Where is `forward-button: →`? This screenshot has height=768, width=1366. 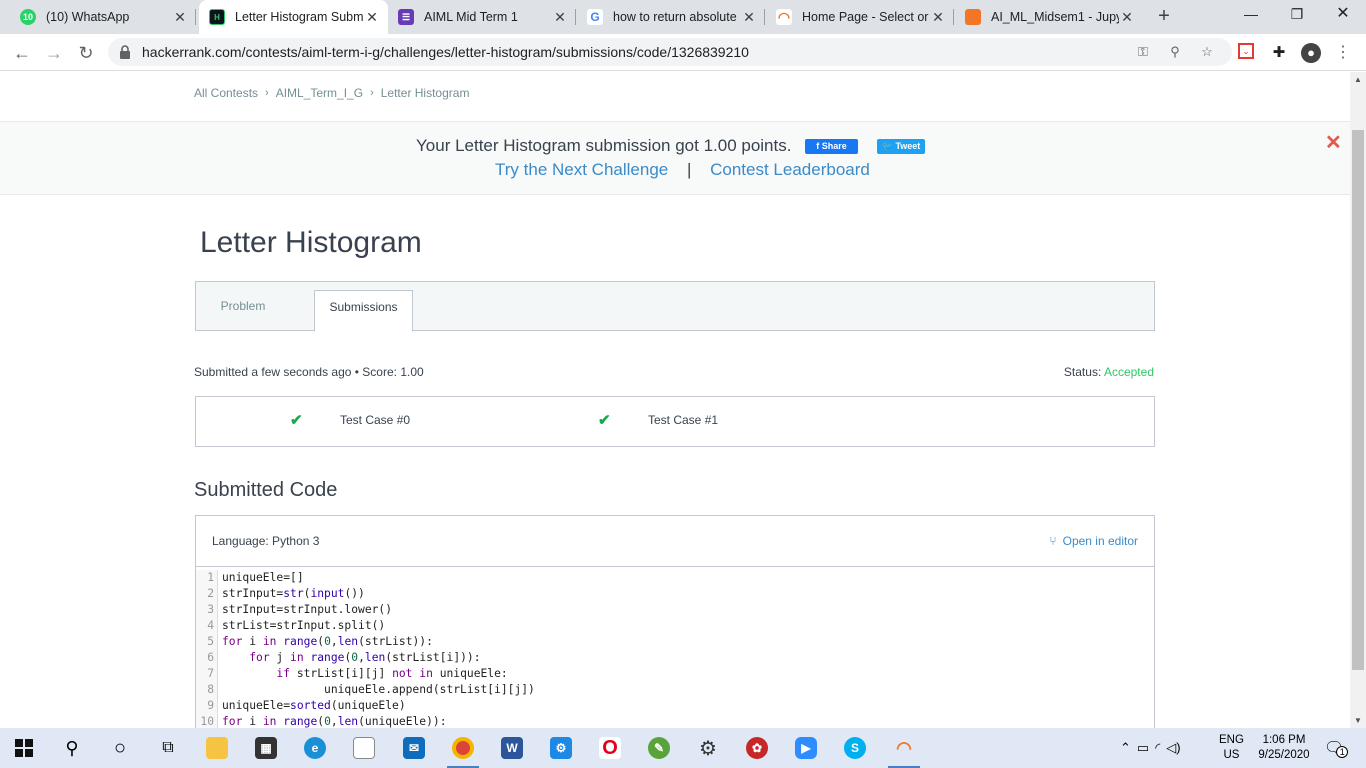 forward-button: → is located at coordinates (54, 53).